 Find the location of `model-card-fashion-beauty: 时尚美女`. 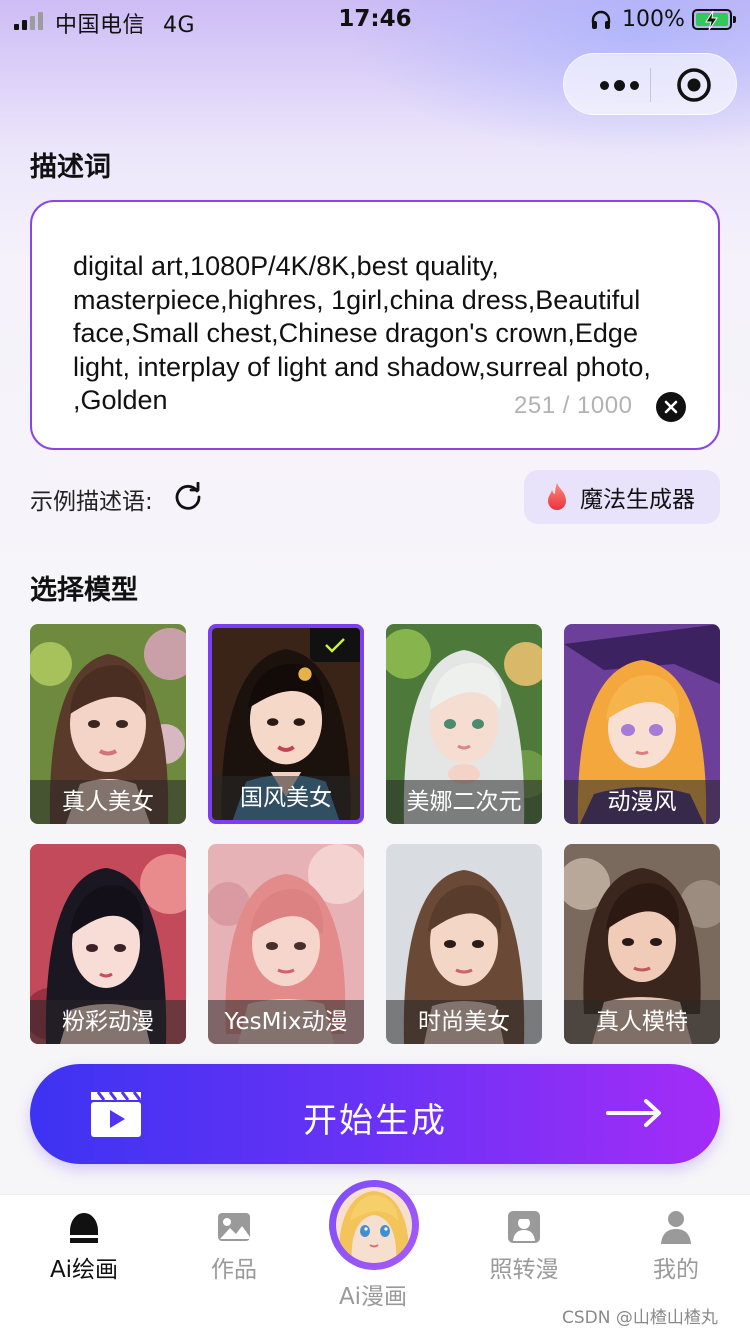

model-card-fashion-beauty: 时尚美女 is located at coordinates (464, 944).